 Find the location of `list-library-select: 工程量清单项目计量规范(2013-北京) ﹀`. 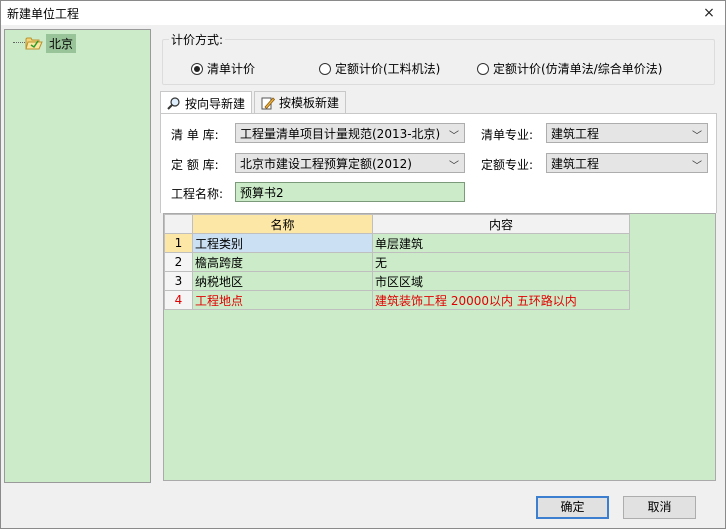

list-library-select: 工程量清单项目计量规范(2013-北京) ﹀ is located at coordinates (350, 133).